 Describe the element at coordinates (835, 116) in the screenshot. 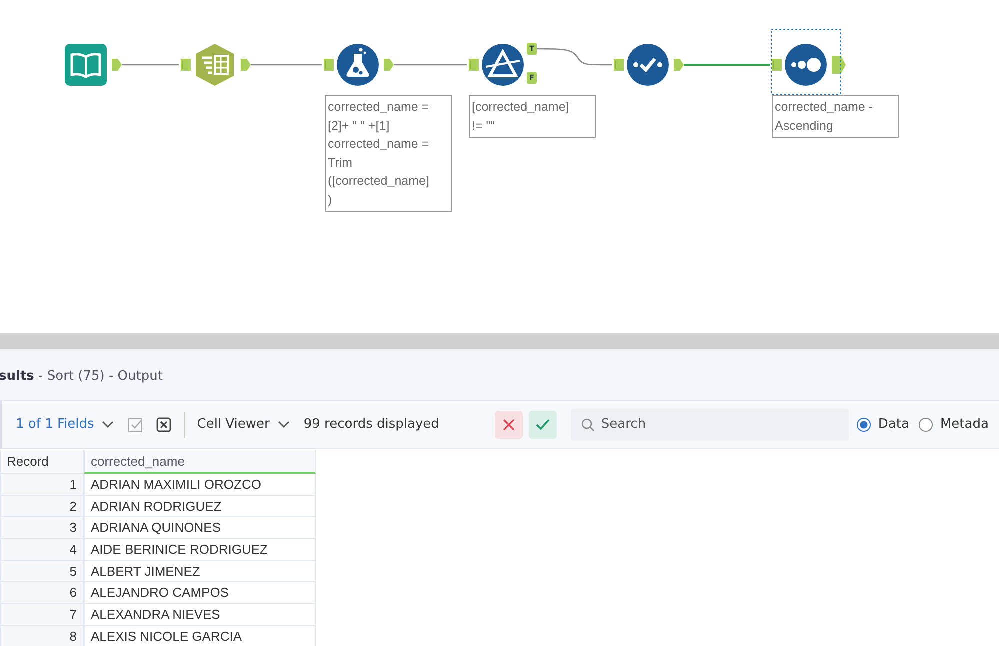

I see `tool-annotation: corrected_name - Ascending` at that location.